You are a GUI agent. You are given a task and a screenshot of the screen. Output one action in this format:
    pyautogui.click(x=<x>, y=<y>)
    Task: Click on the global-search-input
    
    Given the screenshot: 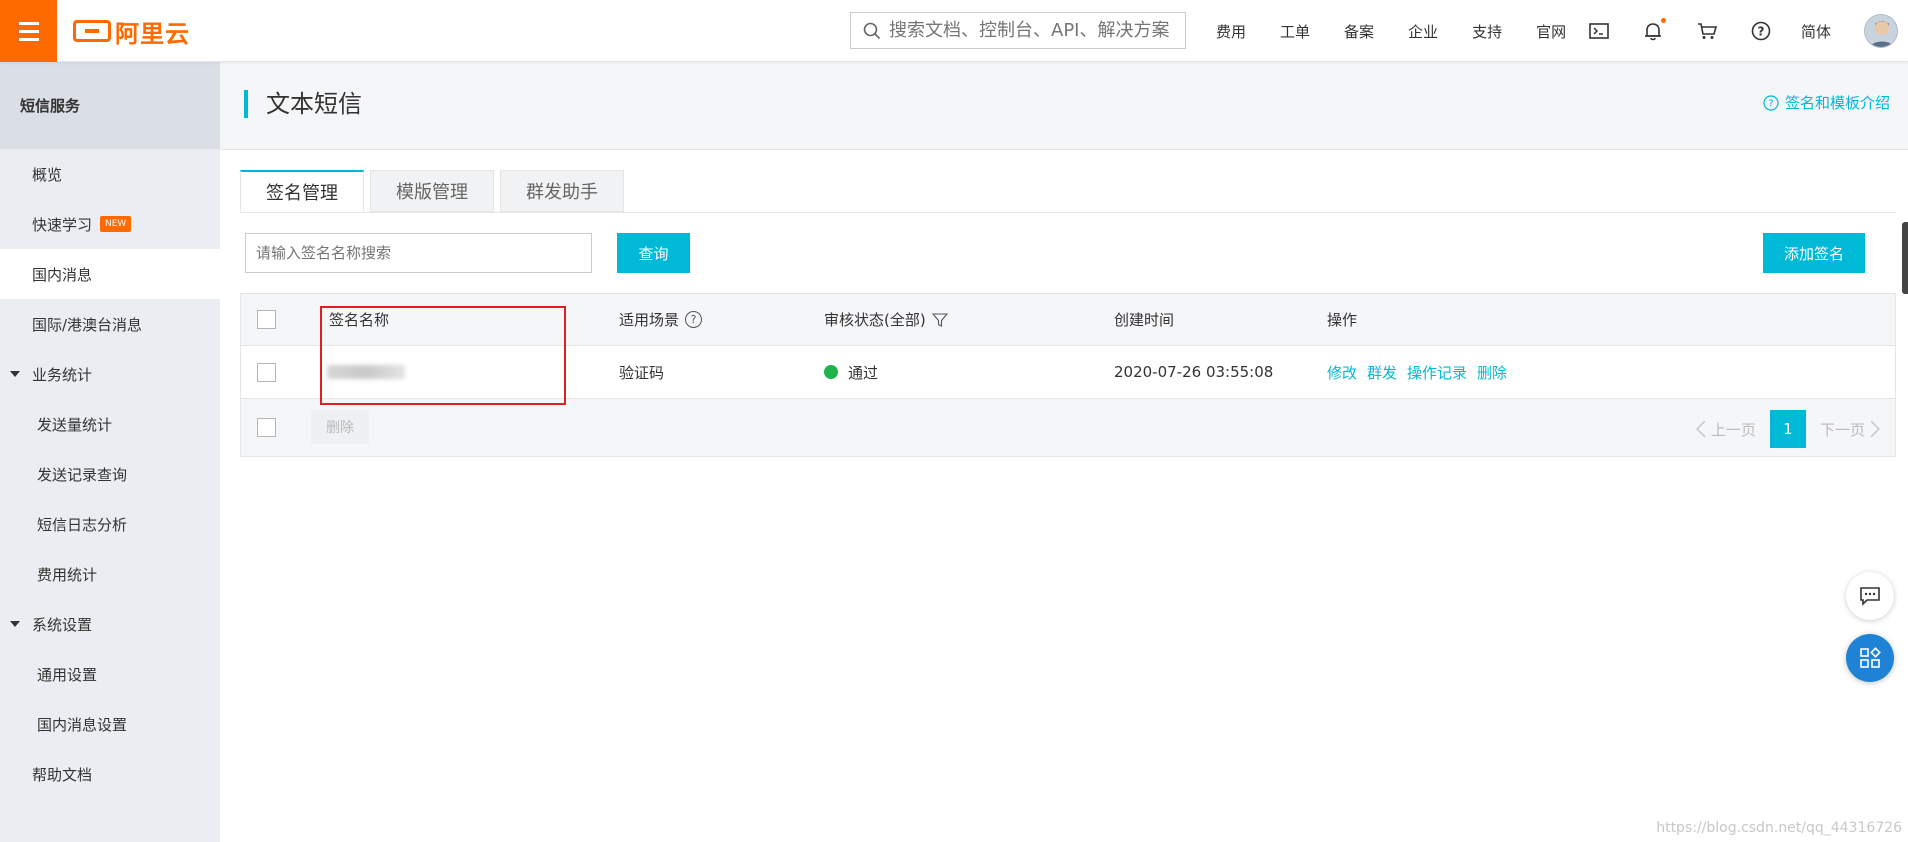 What is the action you would take?
    pyautogui.click(x=1034, y=30)
    